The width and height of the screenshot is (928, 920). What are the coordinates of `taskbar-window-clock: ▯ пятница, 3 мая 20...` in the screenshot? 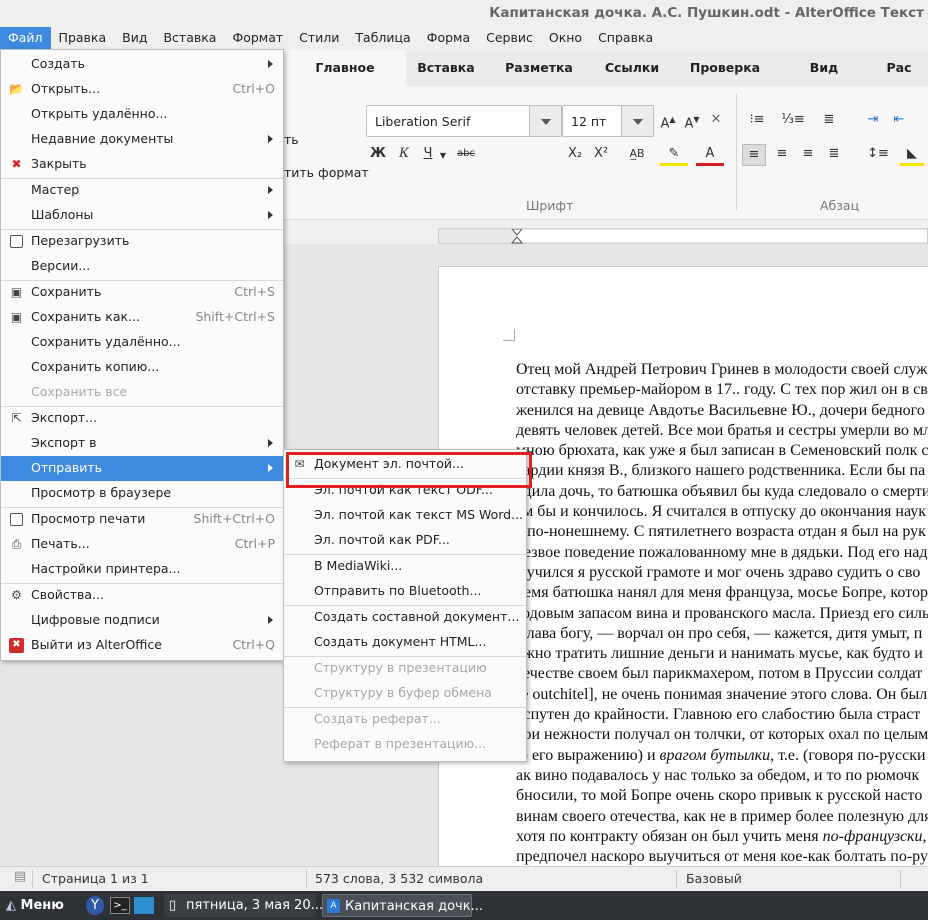 It's located at (243, 905).